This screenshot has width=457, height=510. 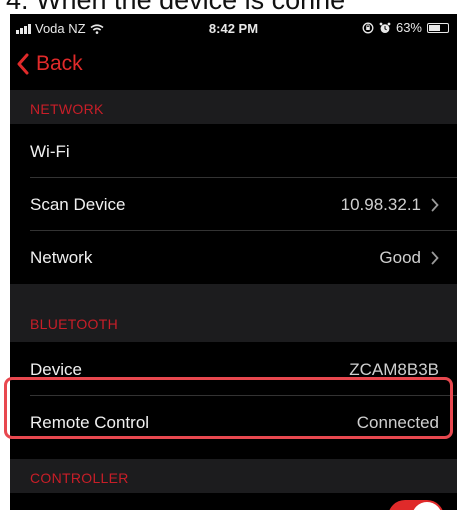 What do you see at coordinates (90, 422) in the screenshot?
I see `row-label: Remote Control` at bounding box center [90, 422].